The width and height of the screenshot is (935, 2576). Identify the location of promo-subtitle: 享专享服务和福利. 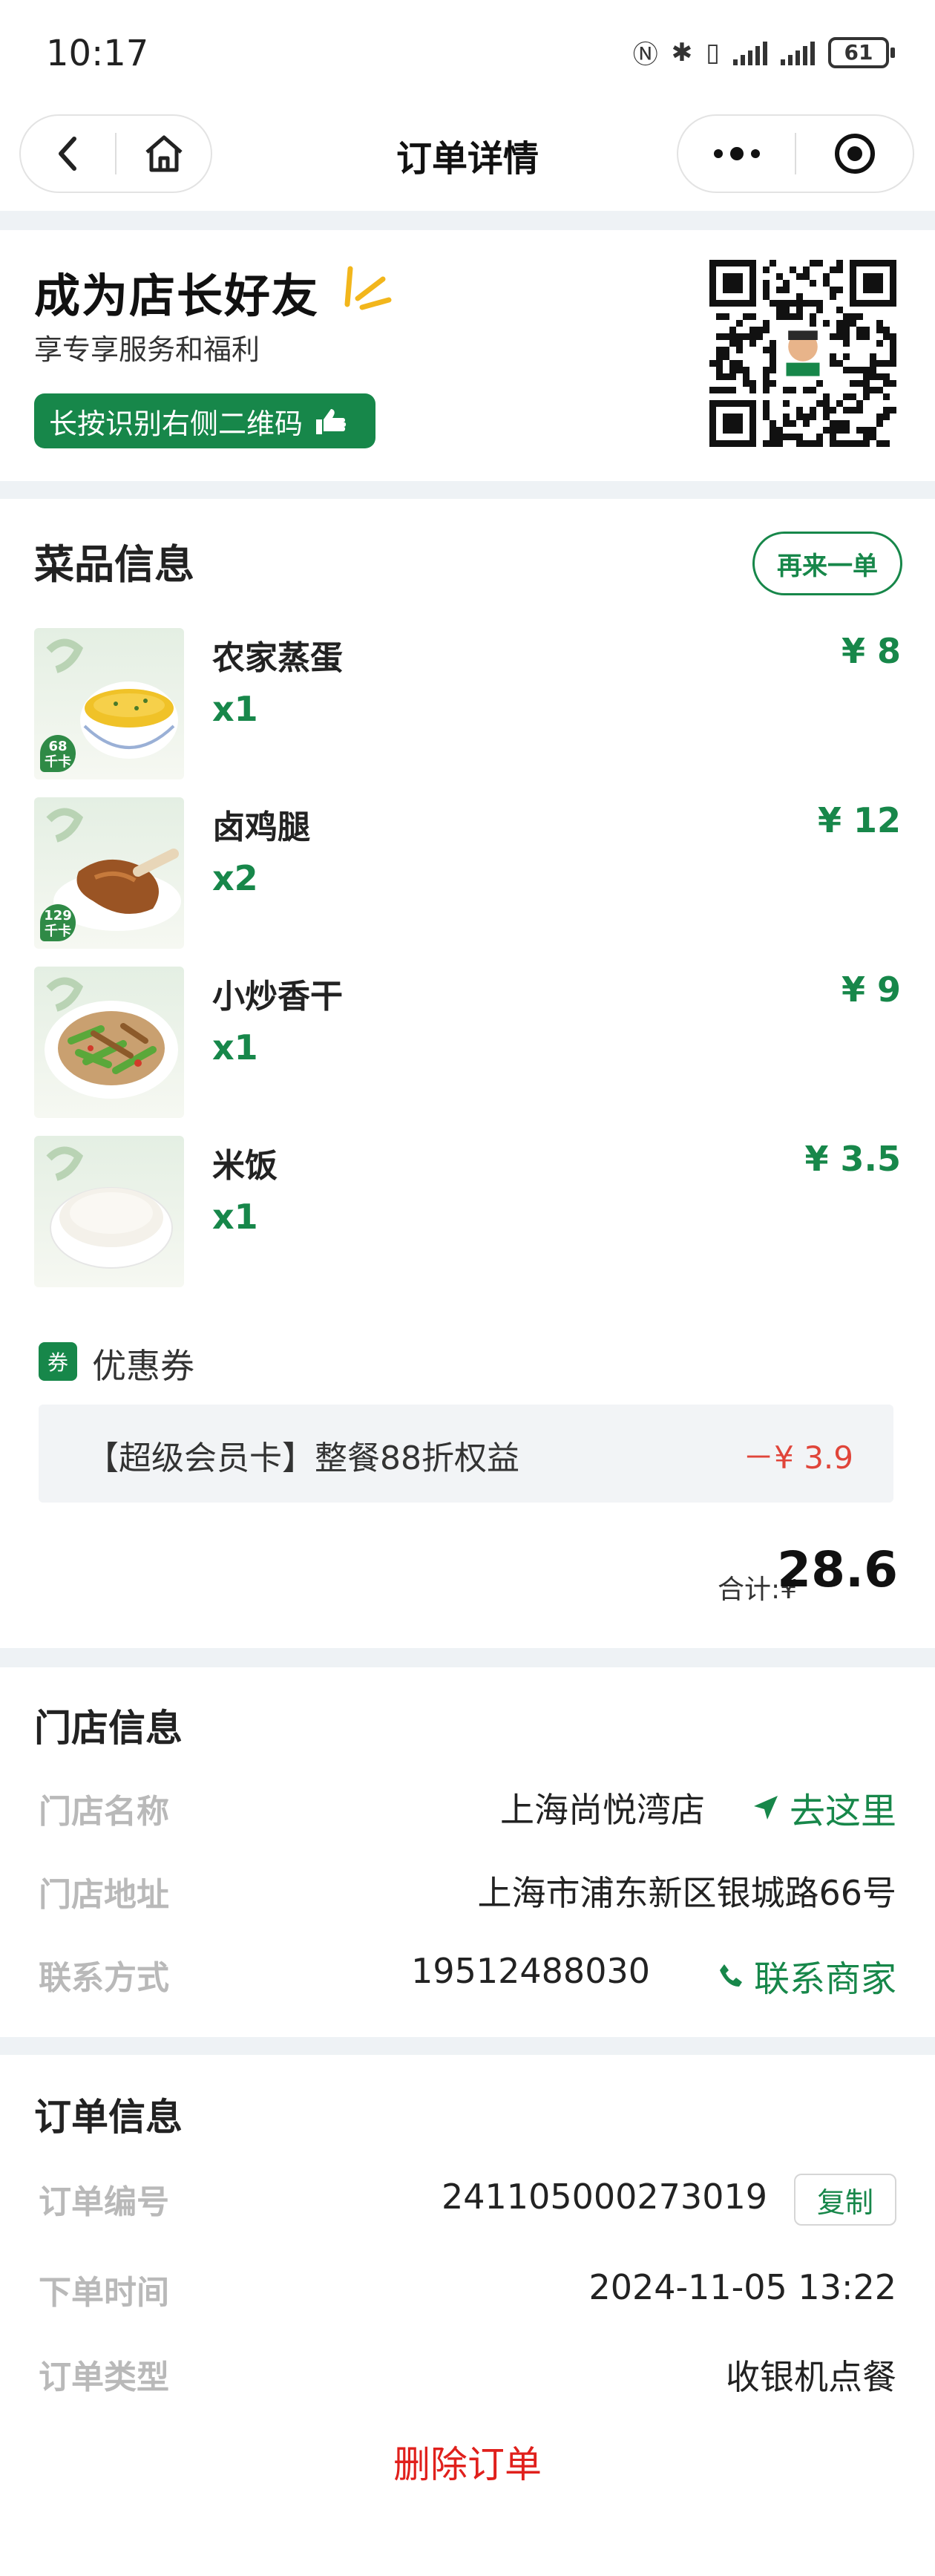
(147, 349).